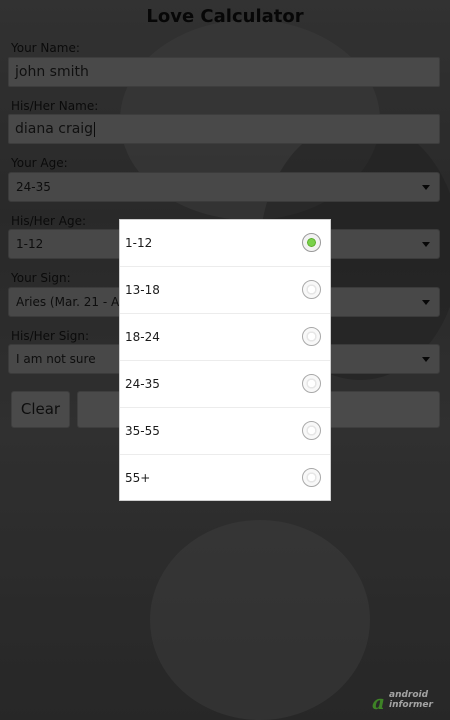 The height and width of the screenshot is (720, 450). I want to click on age-option-label: 1-12, so click(139, 243).